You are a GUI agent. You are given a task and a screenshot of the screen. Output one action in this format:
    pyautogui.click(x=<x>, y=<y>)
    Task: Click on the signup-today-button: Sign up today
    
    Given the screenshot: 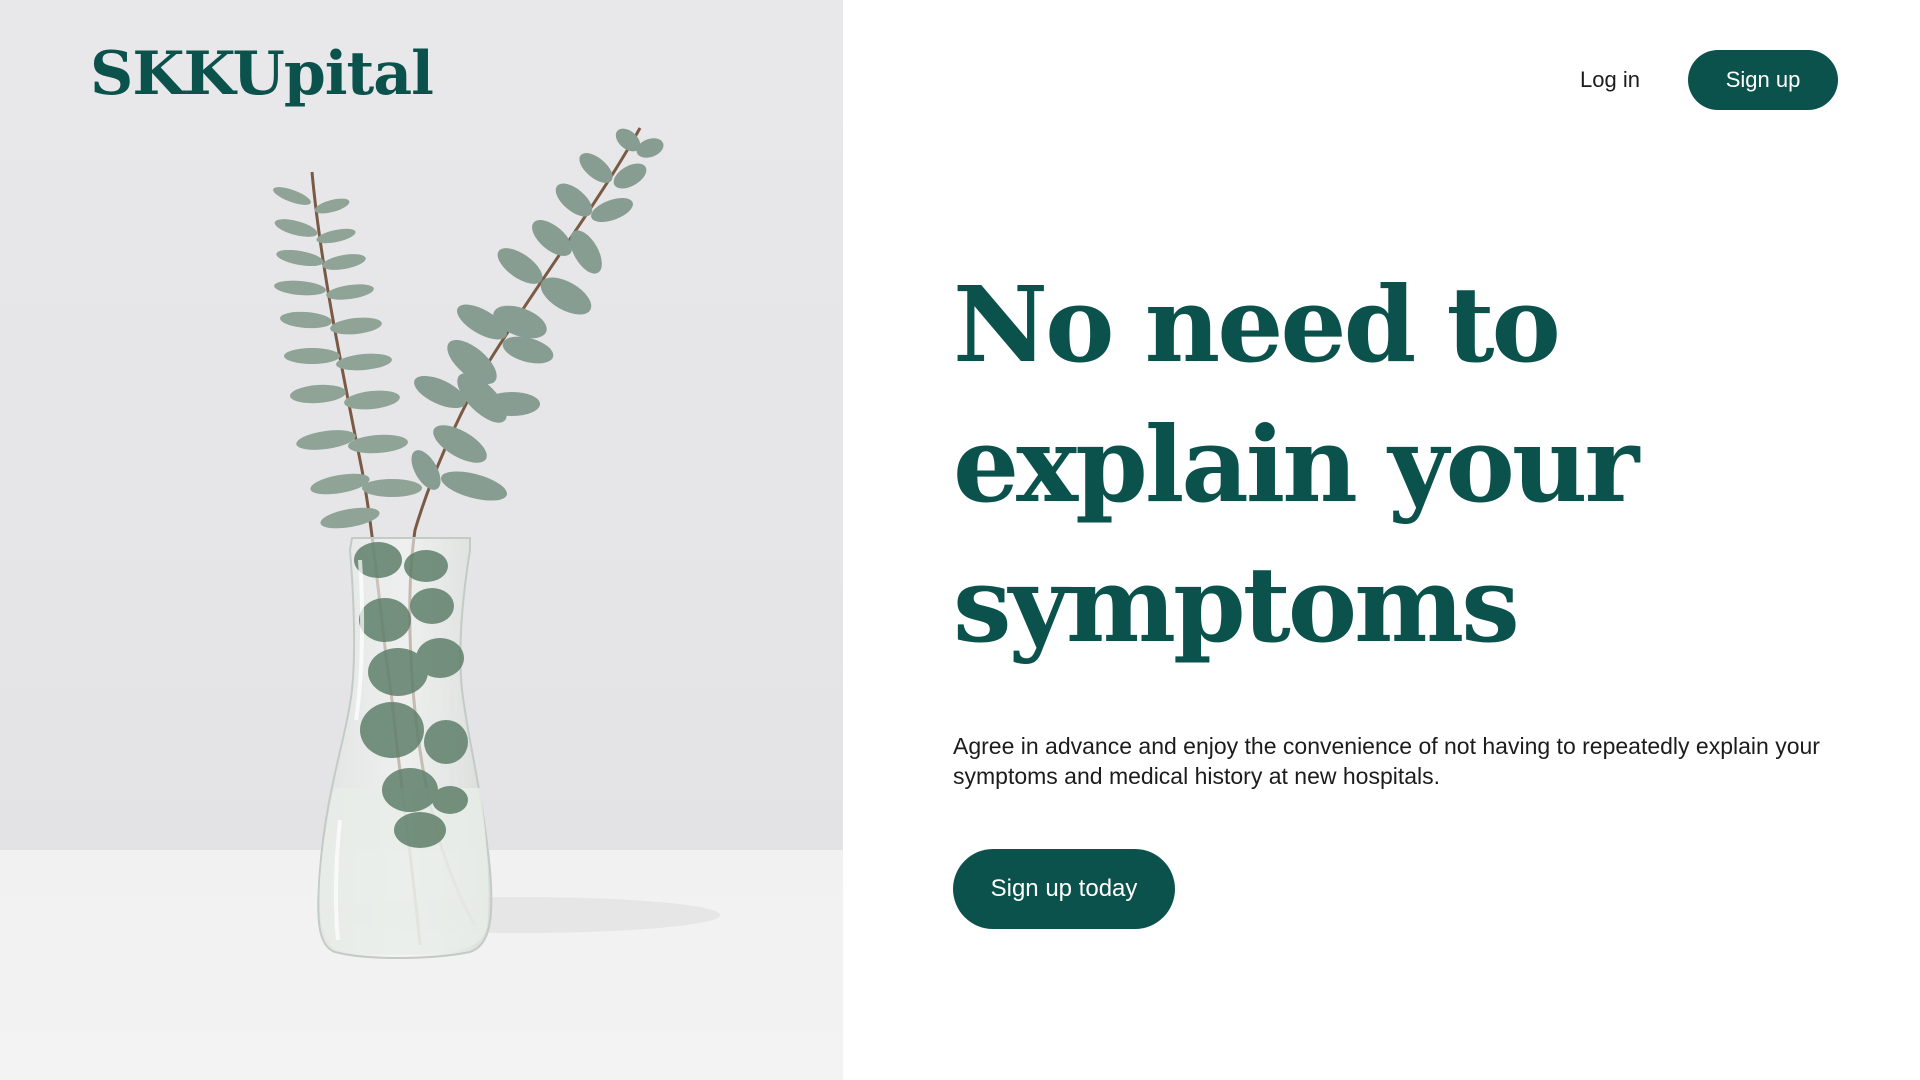 What is the action you would take?
    pyautogui.click(x=1064, y=889)
    